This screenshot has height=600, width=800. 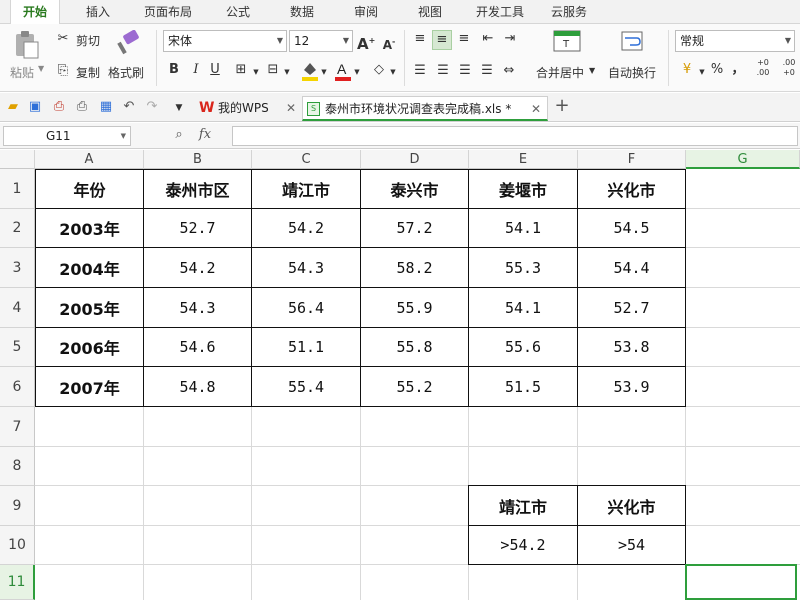 What do you see at coordinates (420, 71) in the screenshot?
I see `align-left-icon: ☰` at bounding box center [420, 71].